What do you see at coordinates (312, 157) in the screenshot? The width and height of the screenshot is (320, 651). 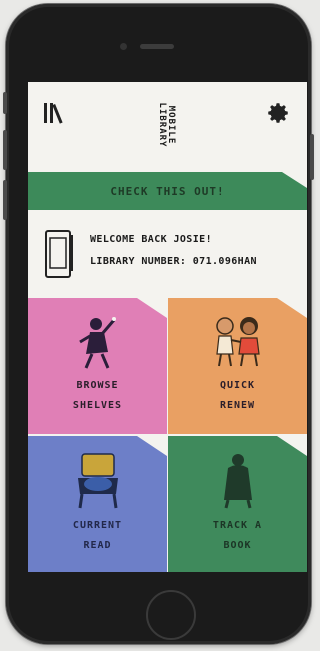 I see `power-button` at bounding box center [312, 157].